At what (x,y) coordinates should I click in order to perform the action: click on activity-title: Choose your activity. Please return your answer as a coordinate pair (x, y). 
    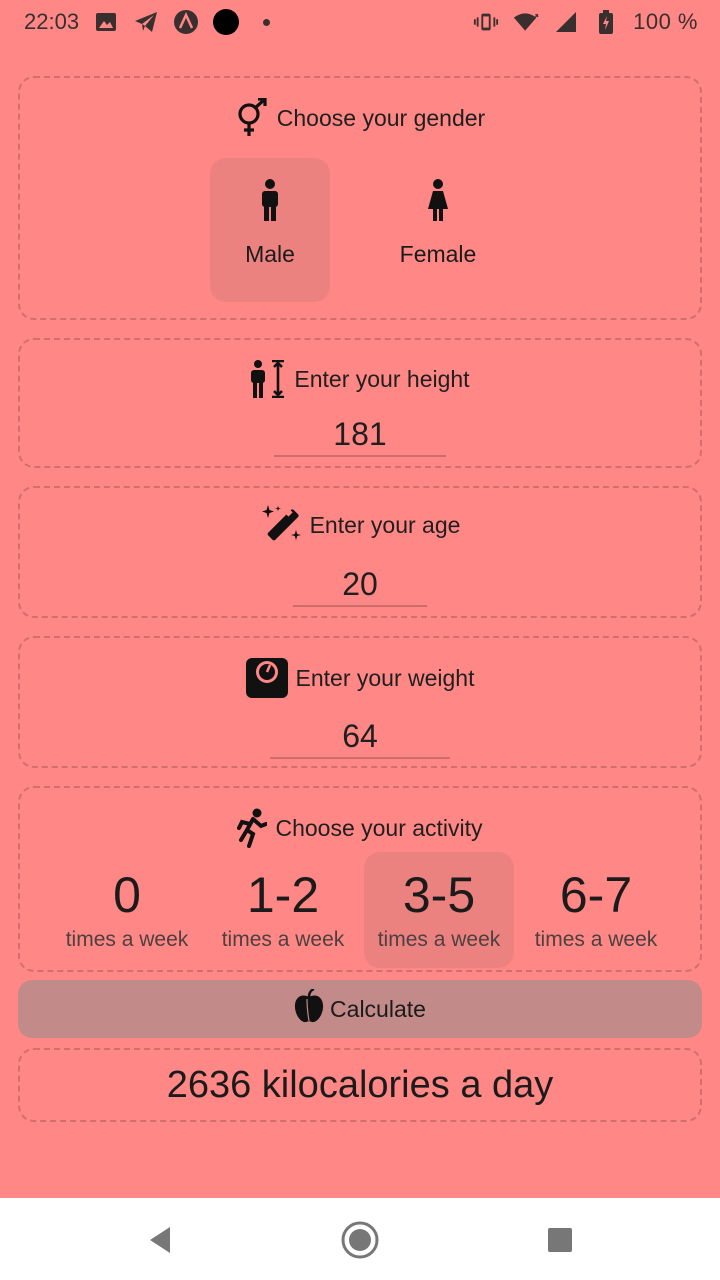
    Looking at the image, I should click on (379, 827).